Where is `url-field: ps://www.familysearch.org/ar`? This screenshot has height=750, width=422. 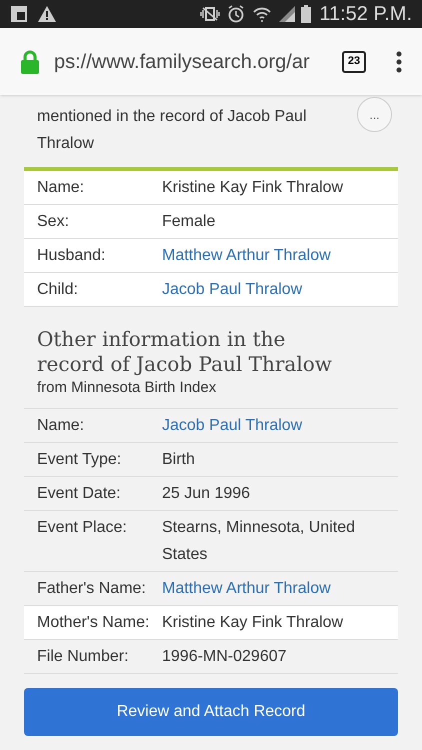
url-field: ps://www.familysearch.org/ar is located at coordinates (194, 61).